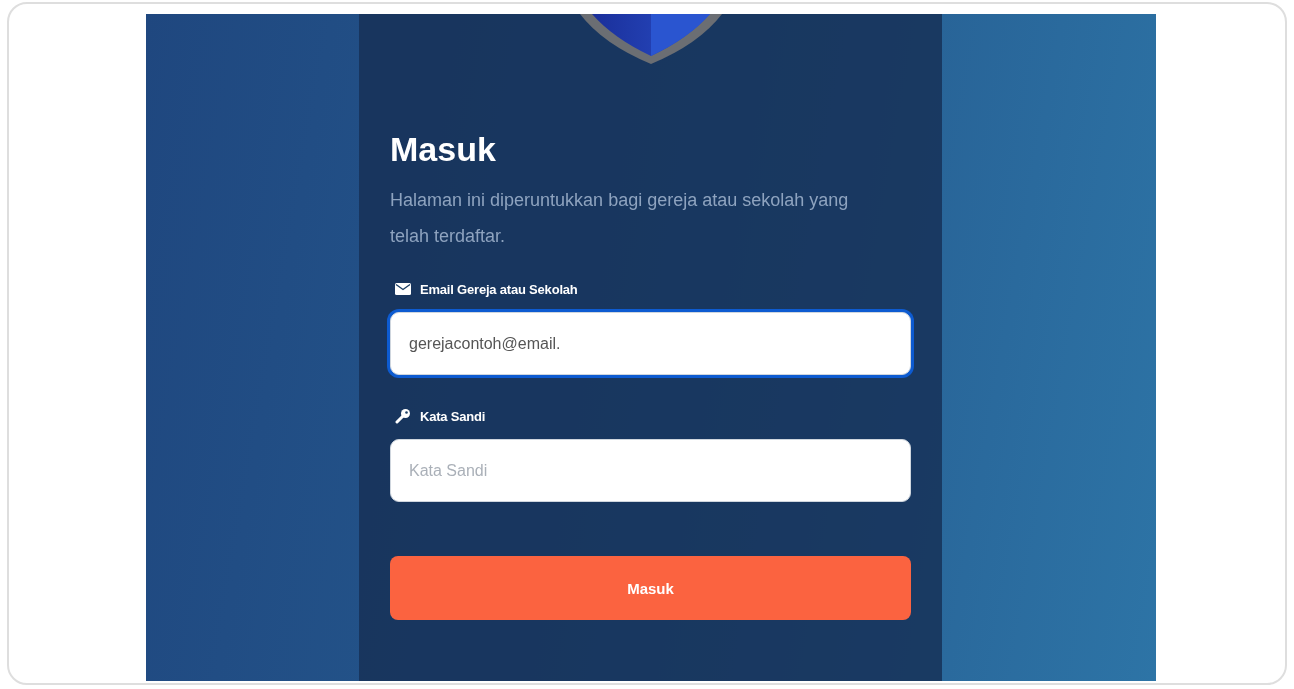 Image resolution: width=1294 pixels, height=689 pixels. I want to click on key-icon, so click(403, 416).